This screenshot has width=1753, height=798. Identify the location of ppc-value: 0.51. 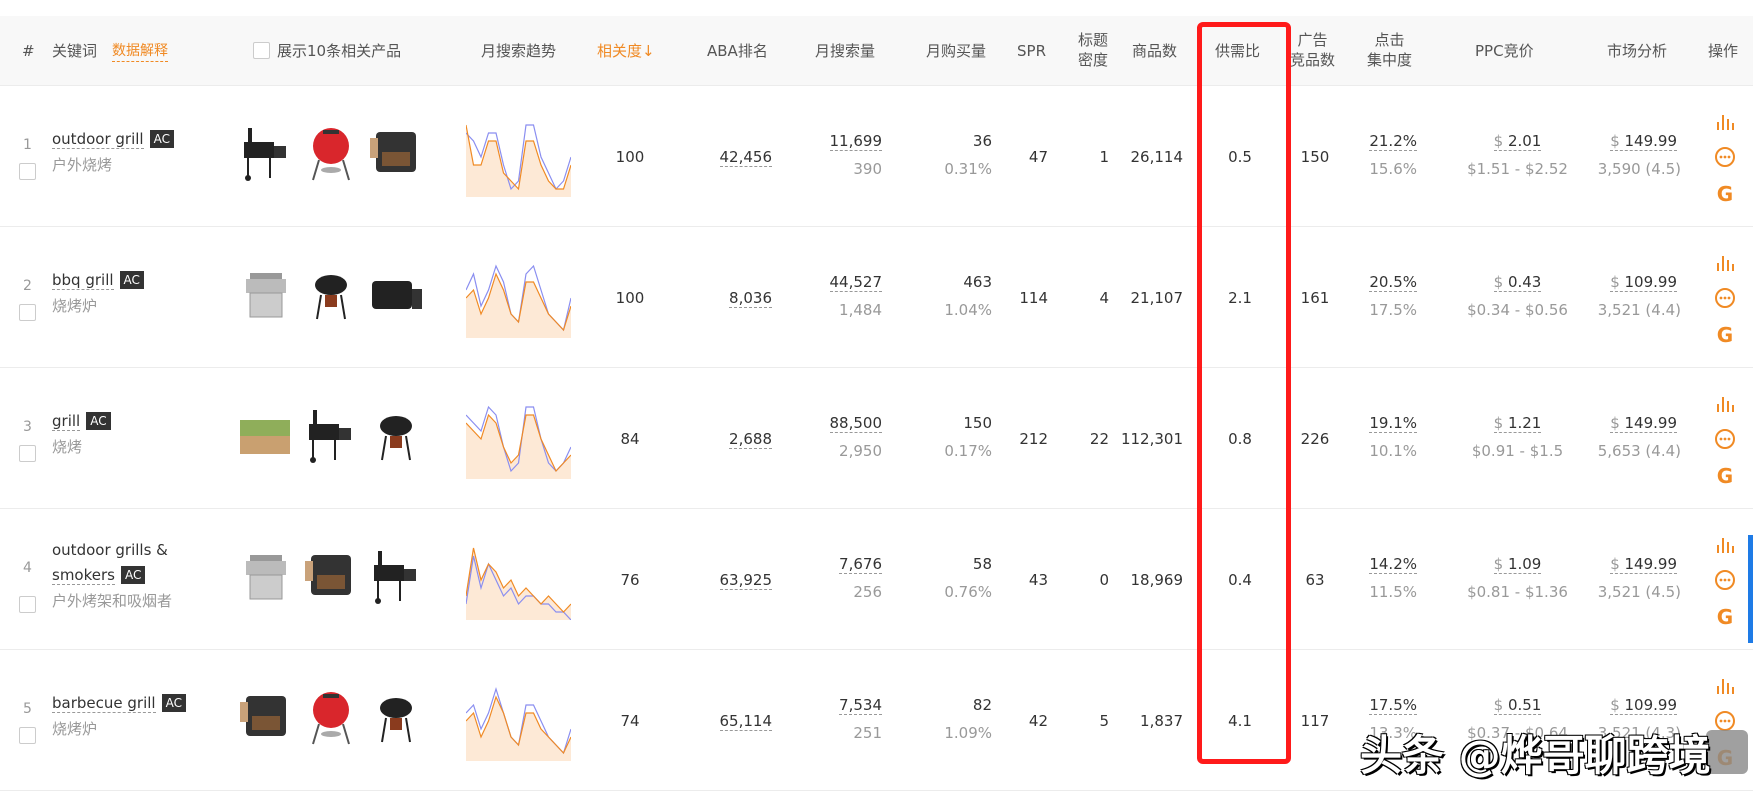
(1524, 705).